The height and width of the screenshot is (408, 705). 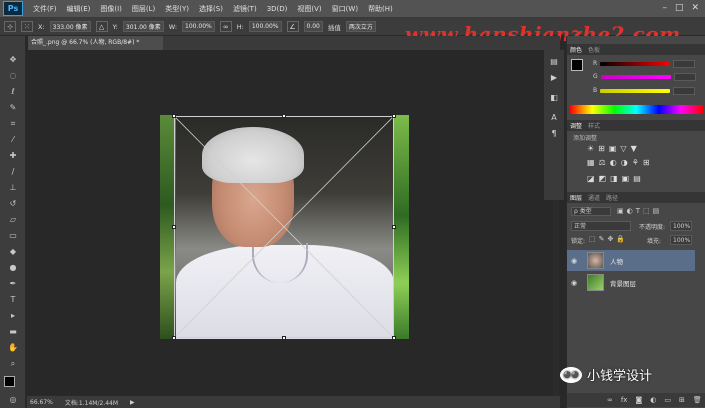 I want to click on link-layers-icon: ∞, so click(x=610, y=400).